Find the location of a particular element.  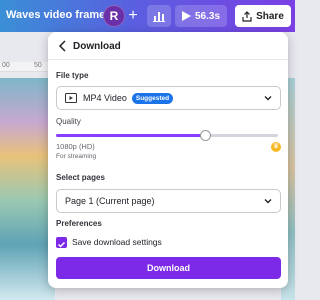

download-button: Download is located at coordinates (168, 268).